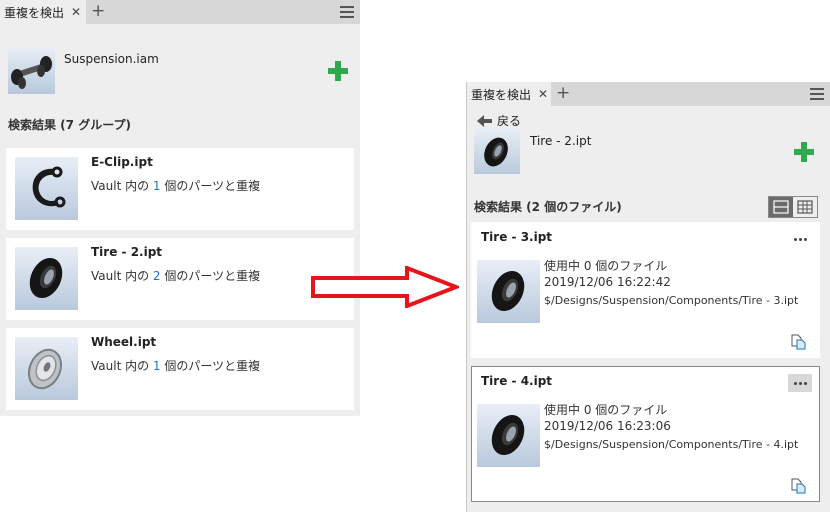 This screenshot has width=830, height=512. I want to click on transition-arrow-icon, so click(385, 287).